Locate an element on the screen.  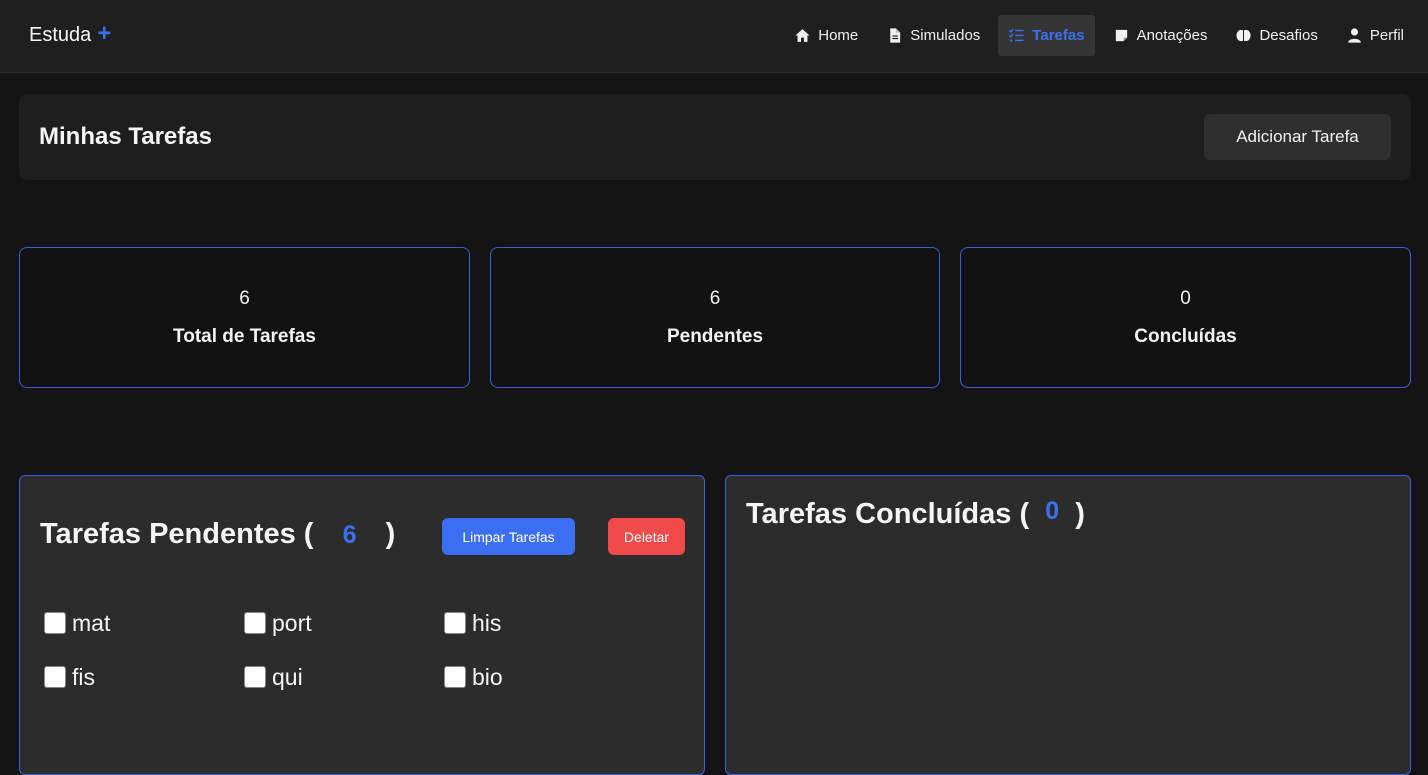
nav-item-desafios: Desafios is located at coordinates (1276, 35).